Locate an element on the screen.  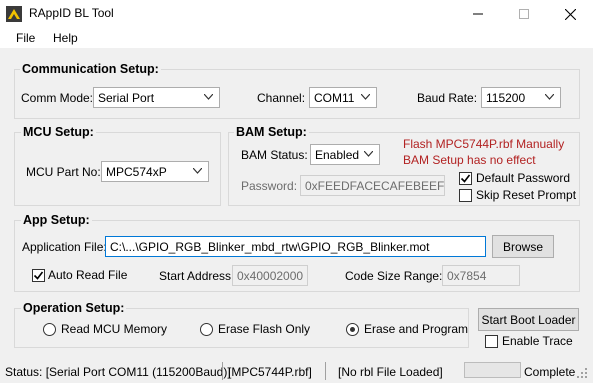
radio-read-mcu-memory is located at coordinates (49, 329).